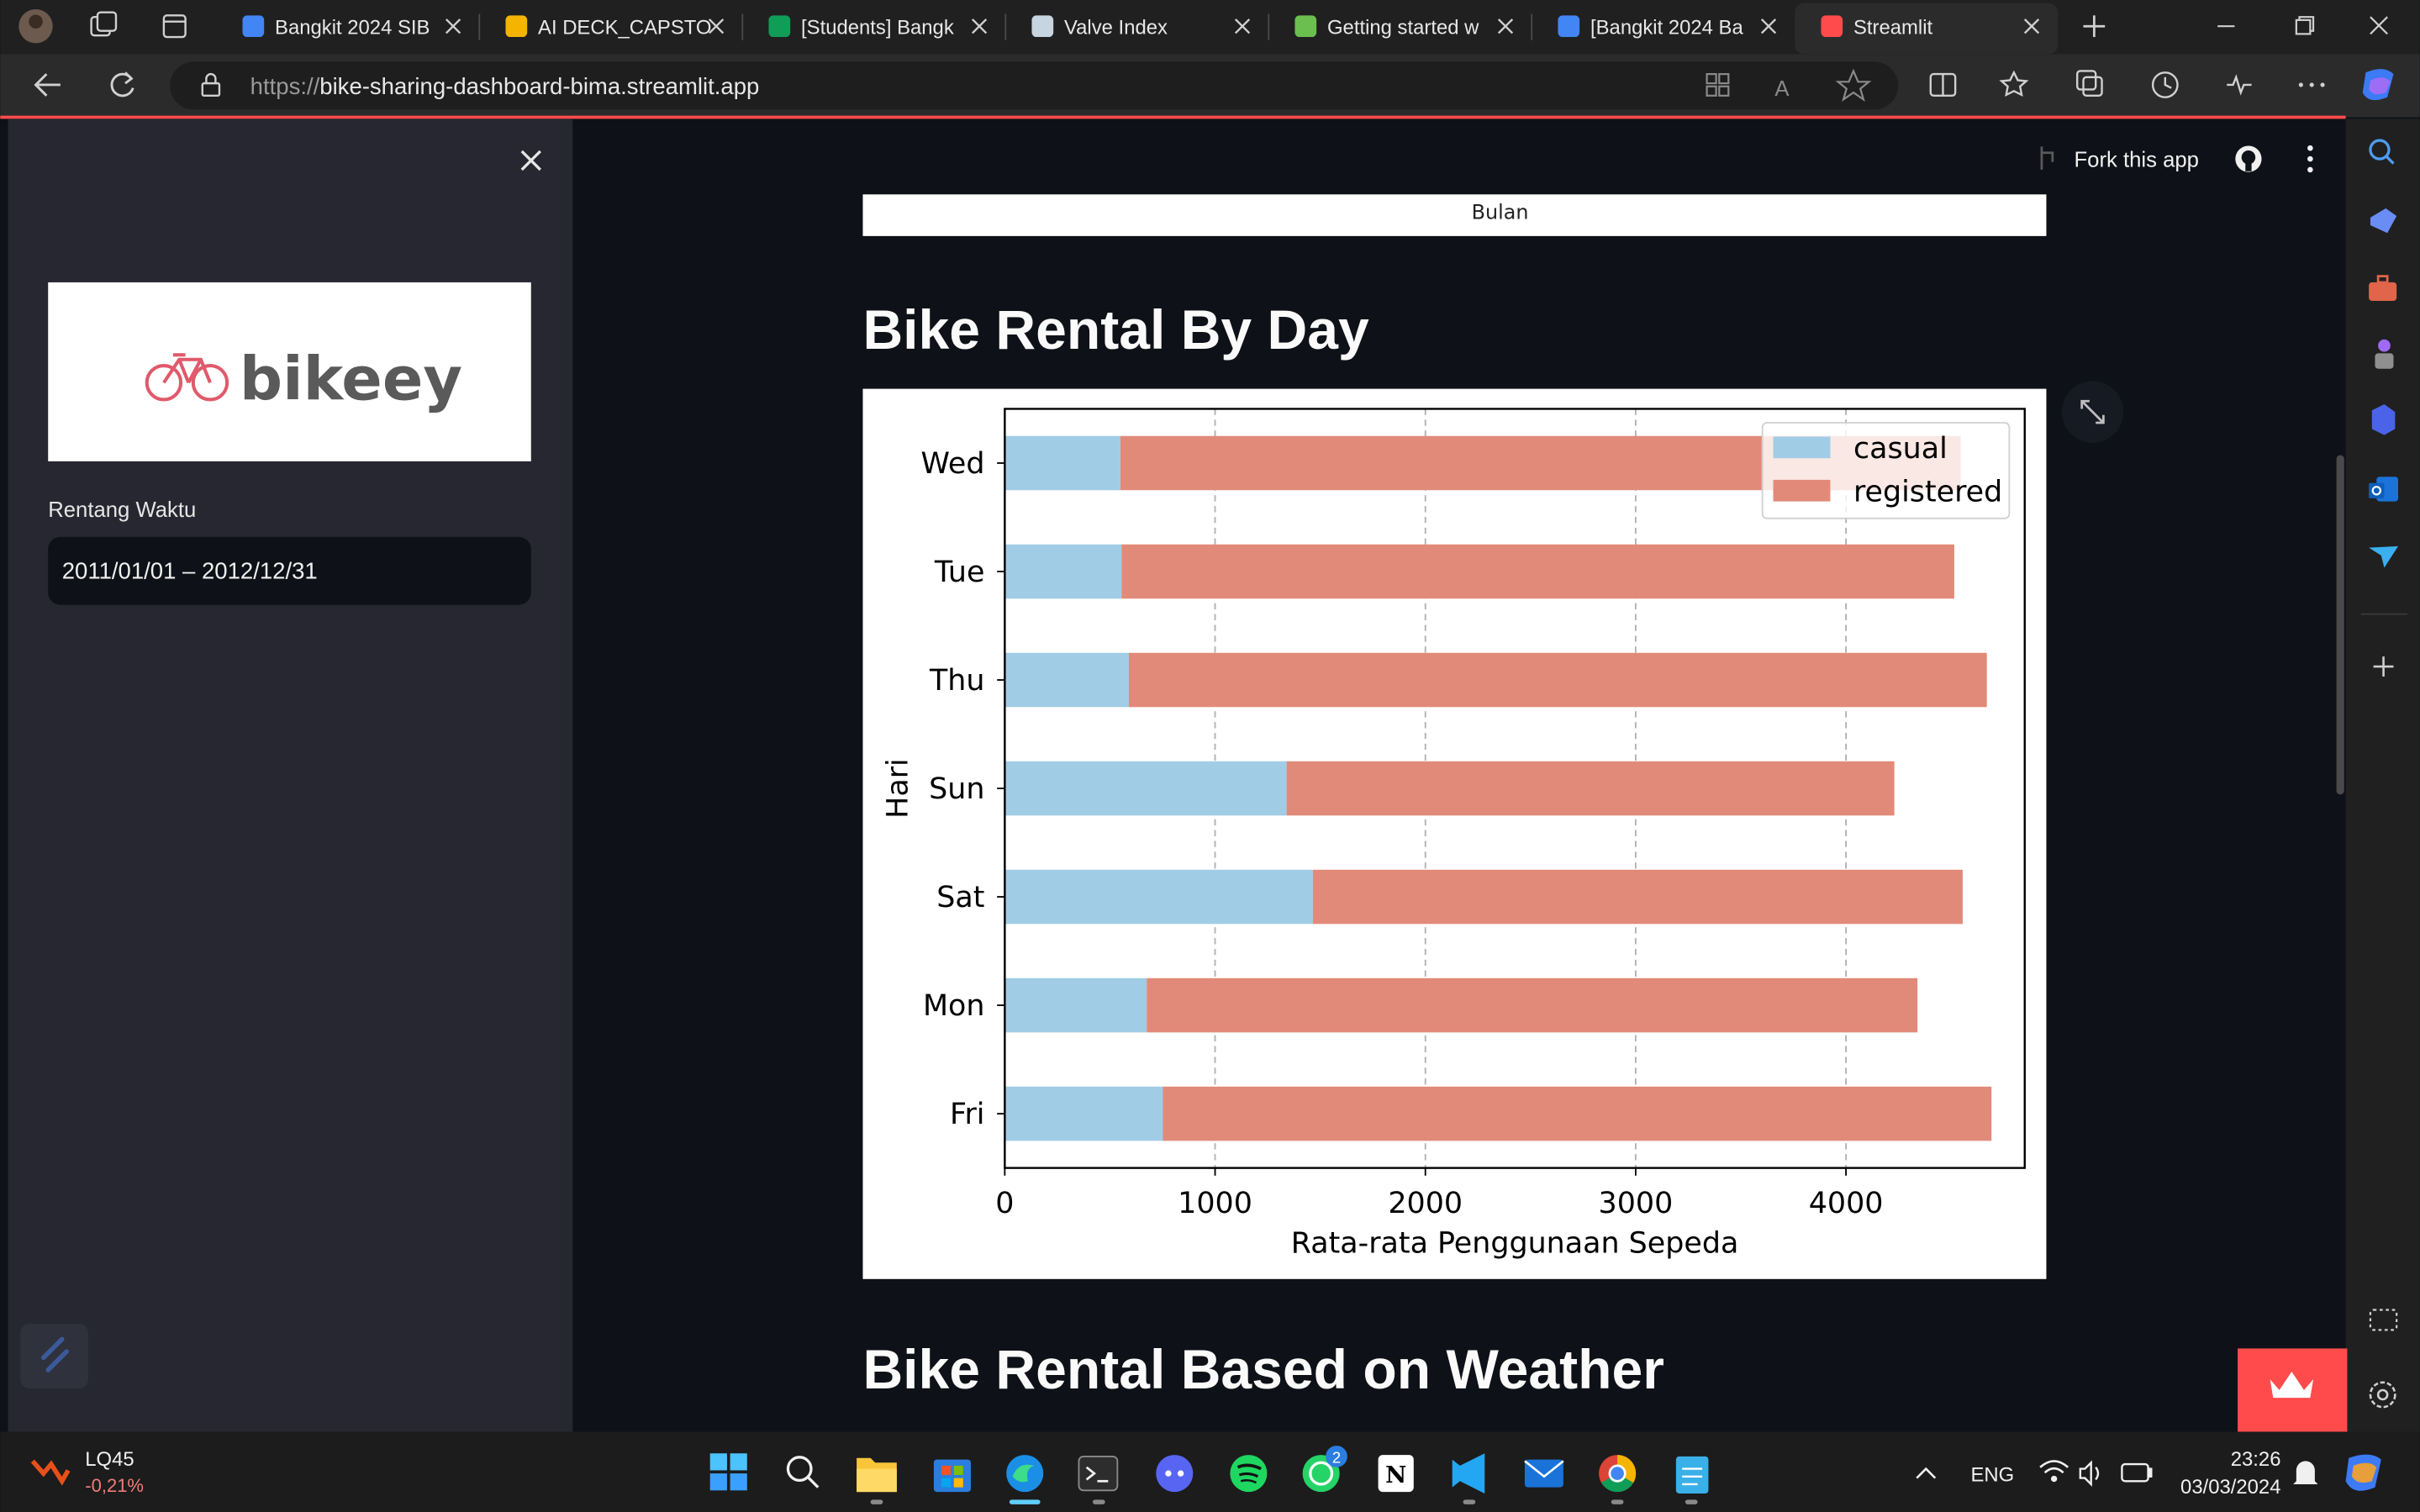  What do you see at coordinates (952, 1476) in the screenshot?
I see `microsoft-store-icon` at bounding box center [952, 1476].